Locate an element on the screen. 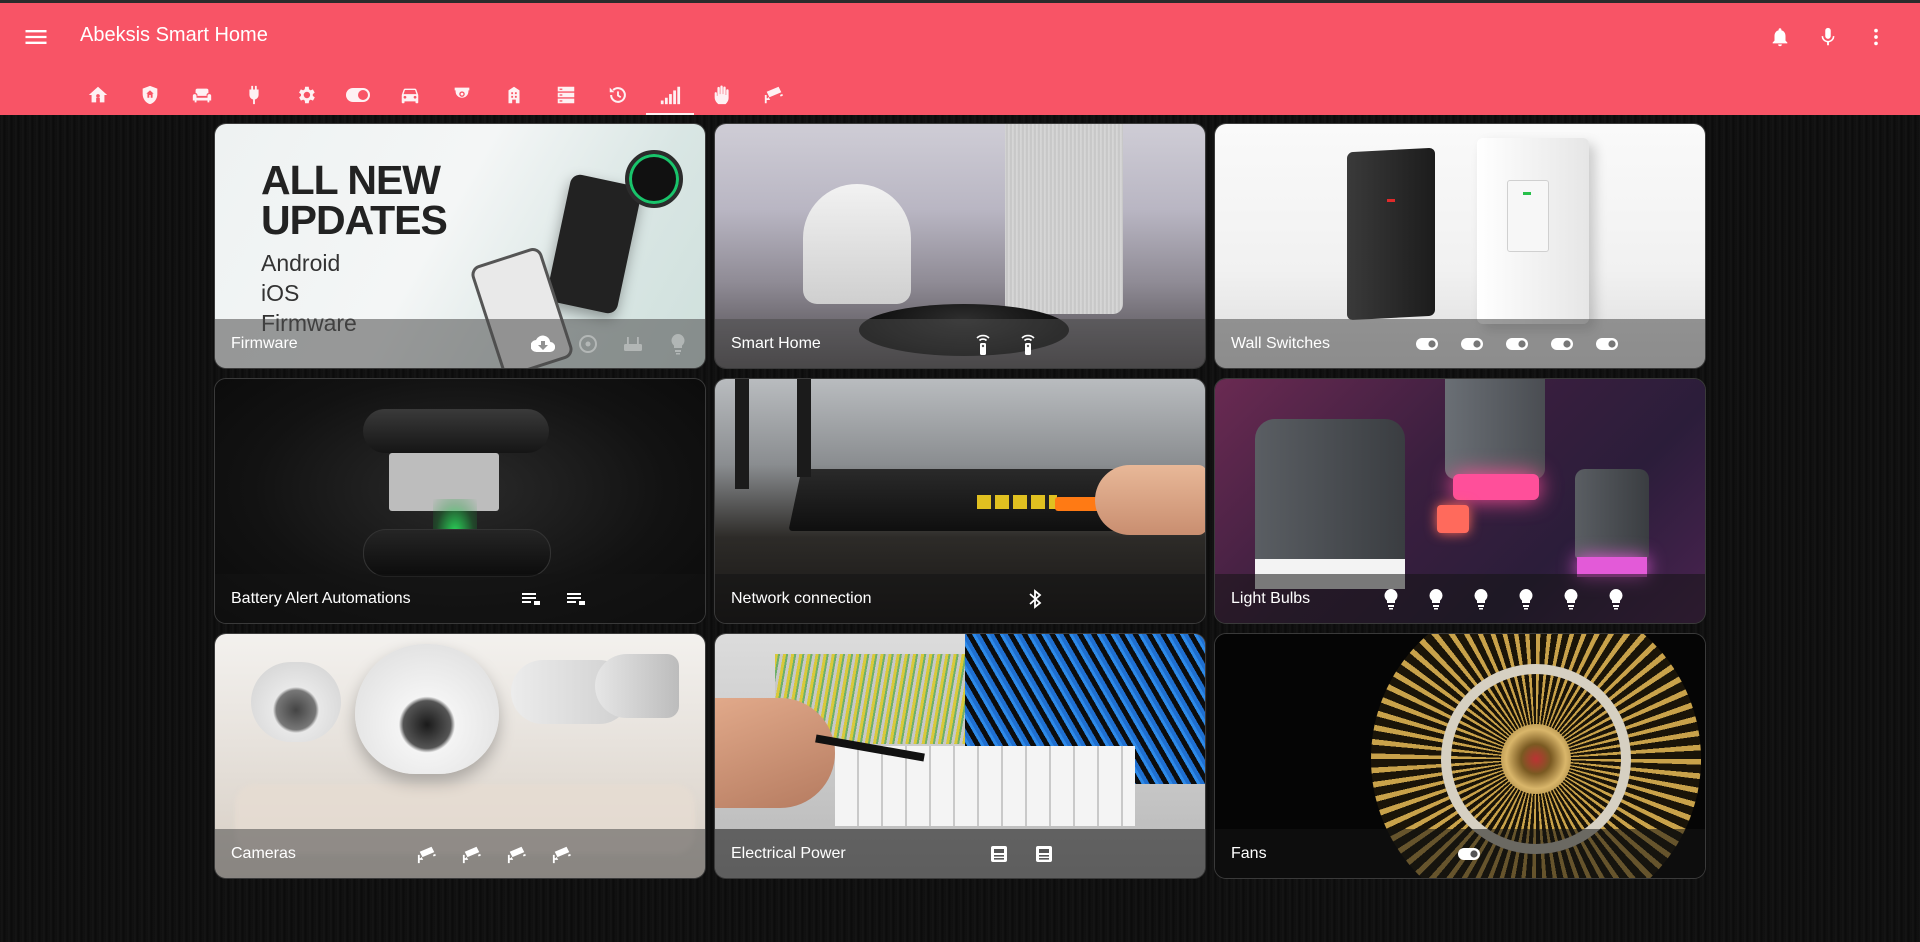 This screenshot has width=1920, height=942. bulb-pink-glow is located at coordinates (1496, 487).